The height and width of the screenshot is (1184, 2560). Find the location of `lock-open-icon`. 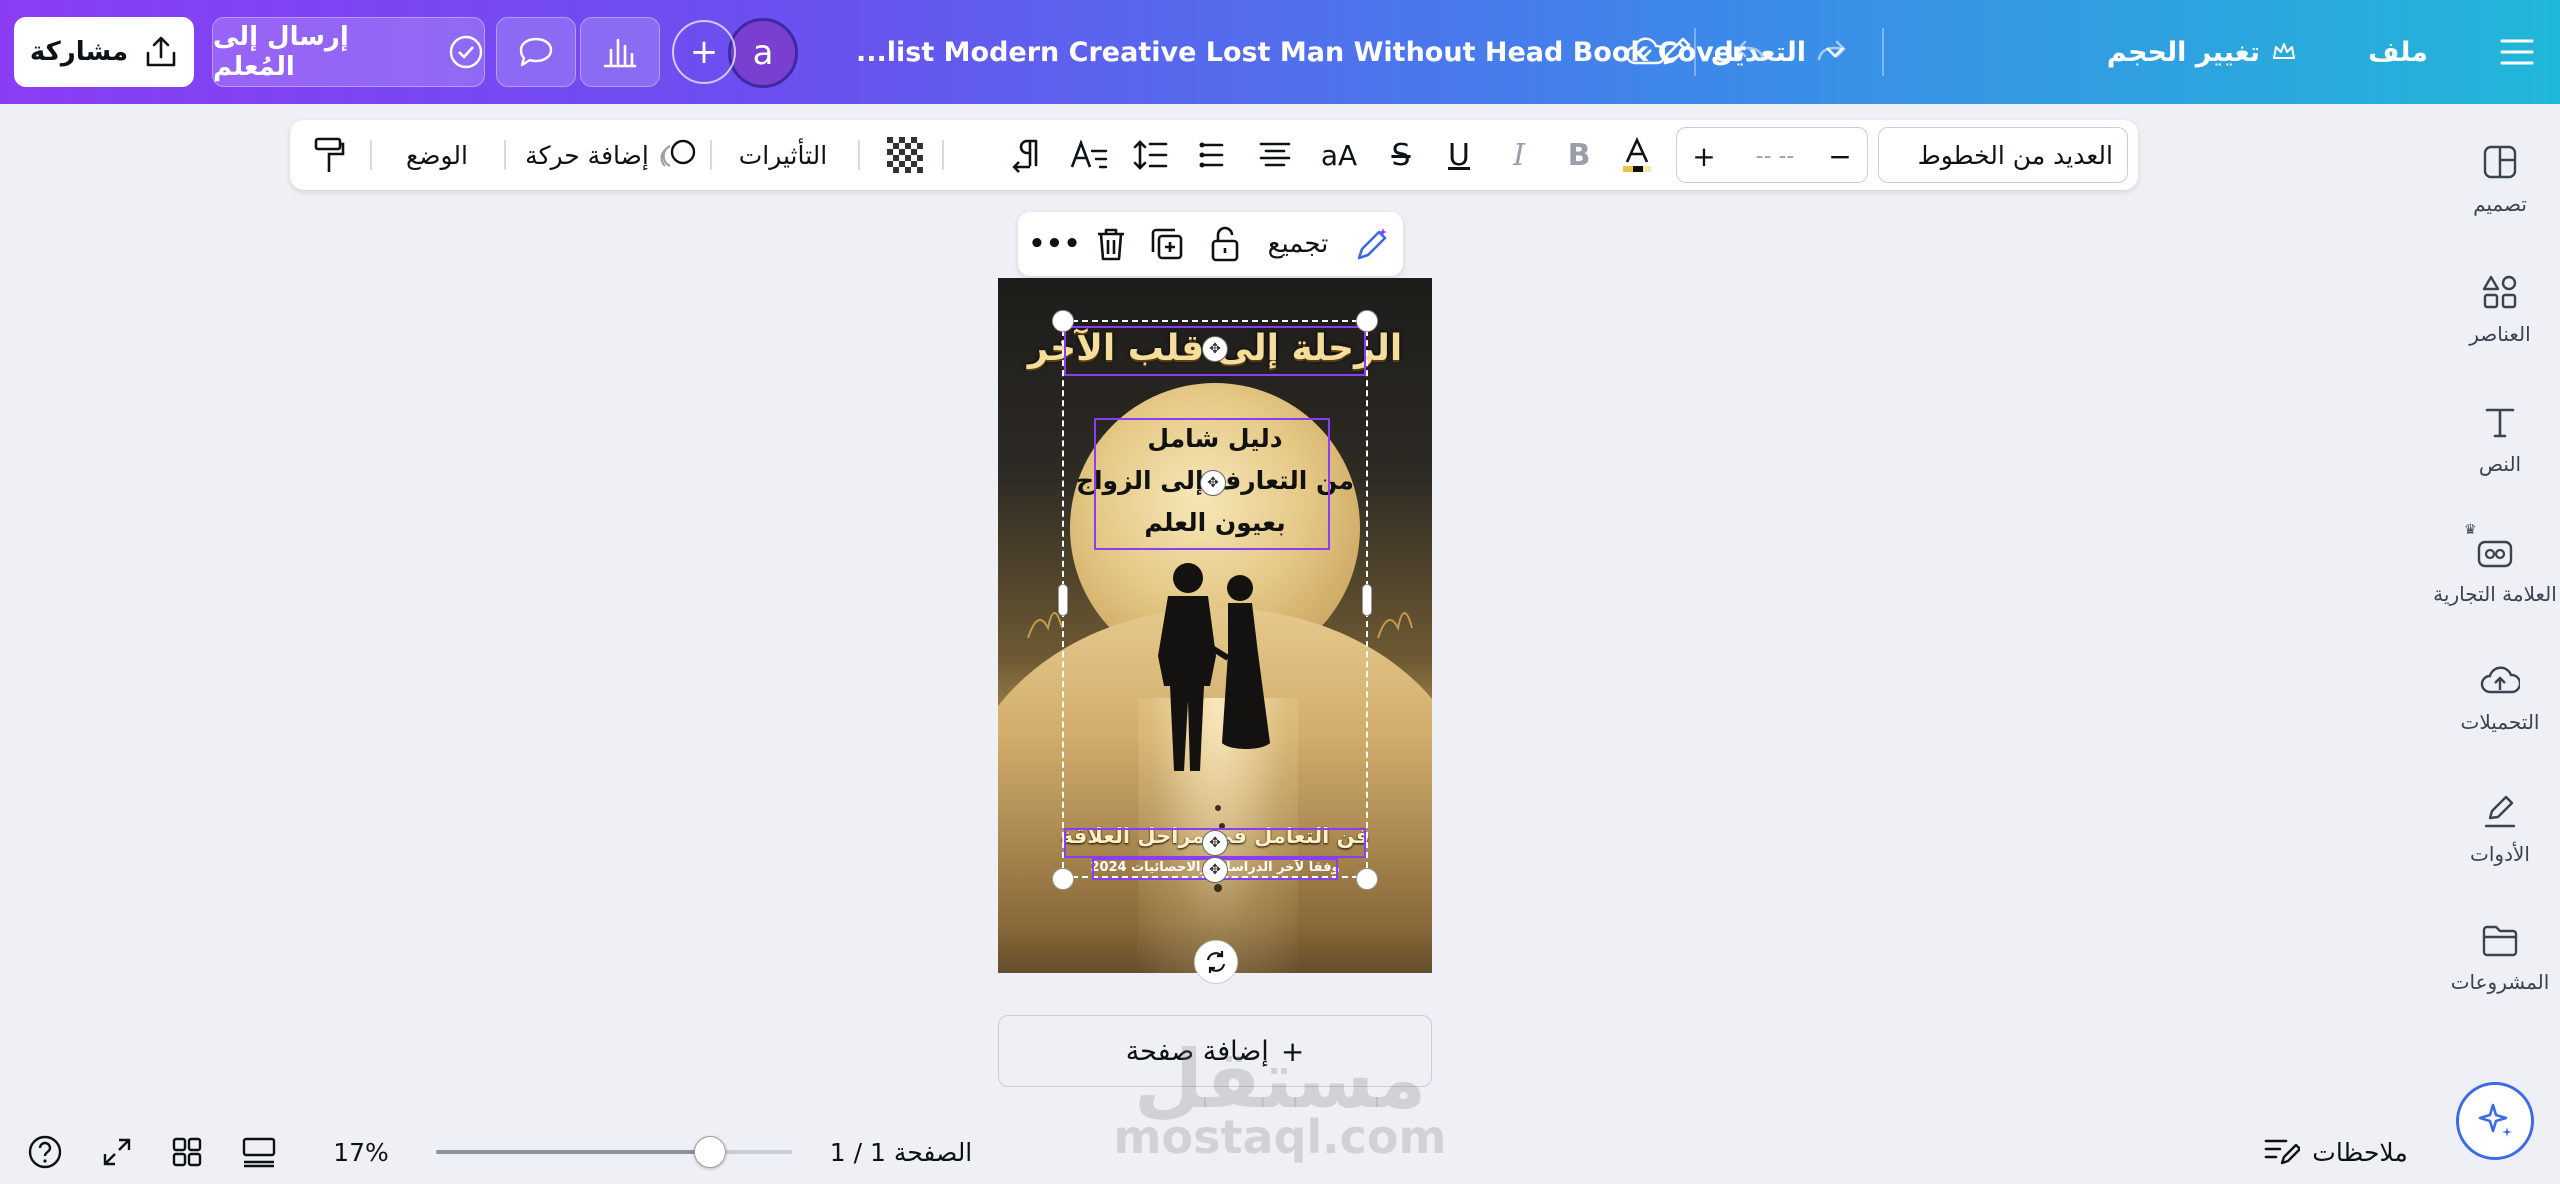

lock-open-icon is located at coordinates (1225, 244).